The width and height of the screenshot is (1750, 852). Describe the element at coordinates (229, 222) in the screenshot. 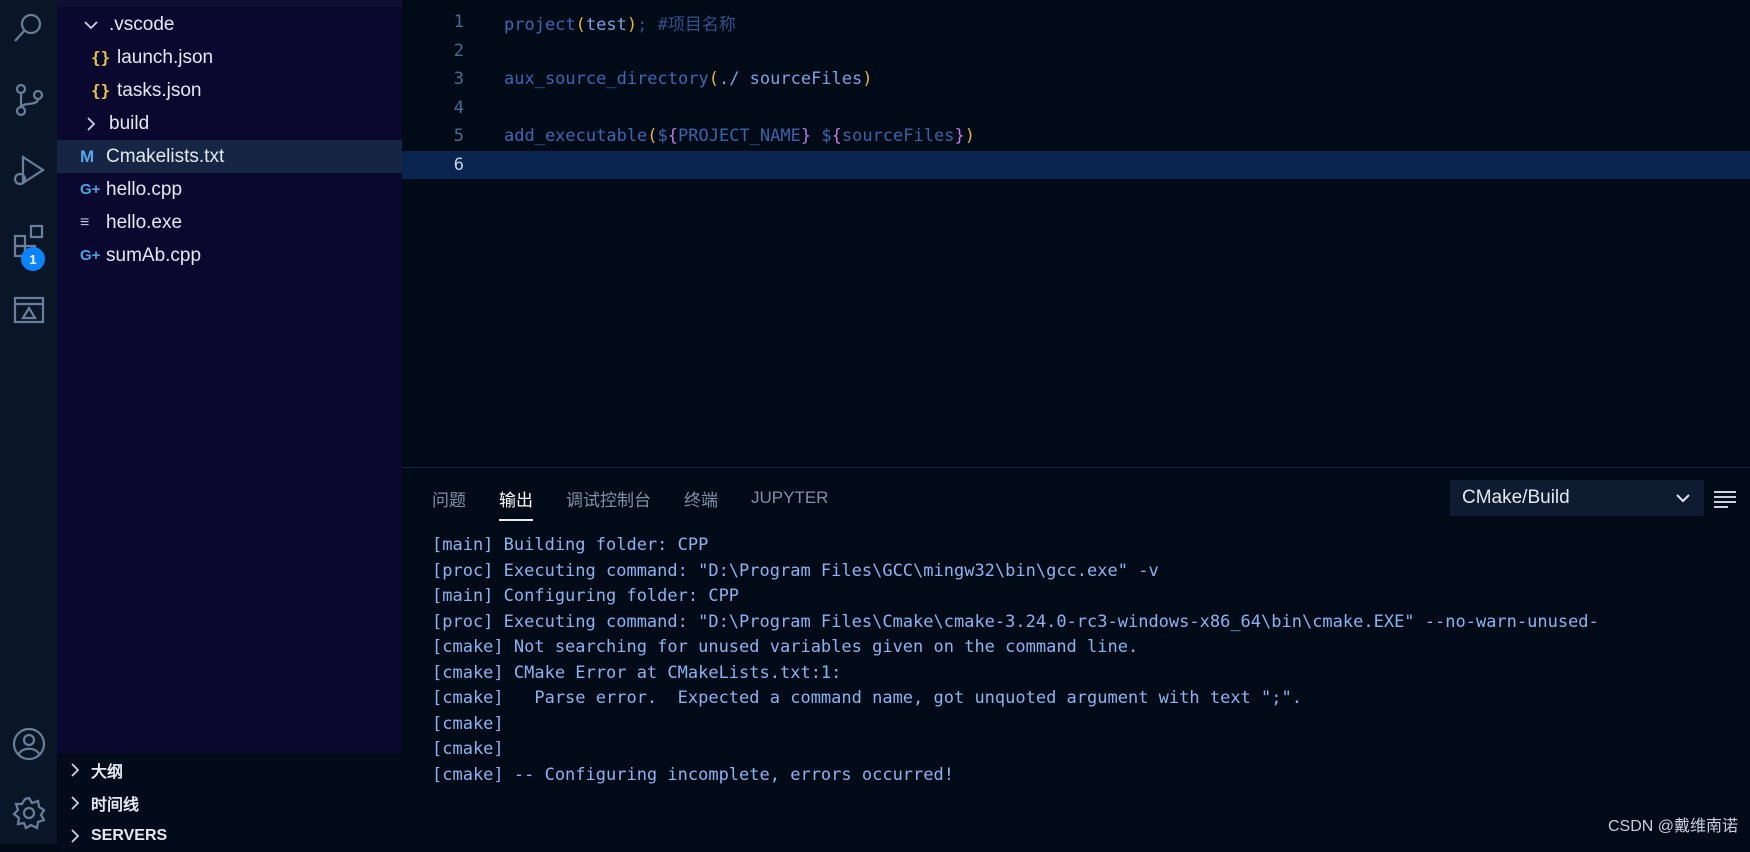

I see `tree-item-hello-exe: ≡ hello.exe` at that location.